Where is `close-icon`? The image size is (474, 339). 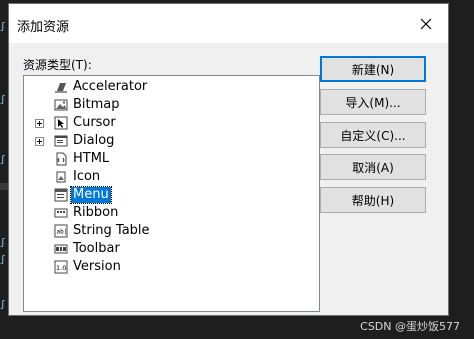 close-icon is located at coordinates (426, 23).